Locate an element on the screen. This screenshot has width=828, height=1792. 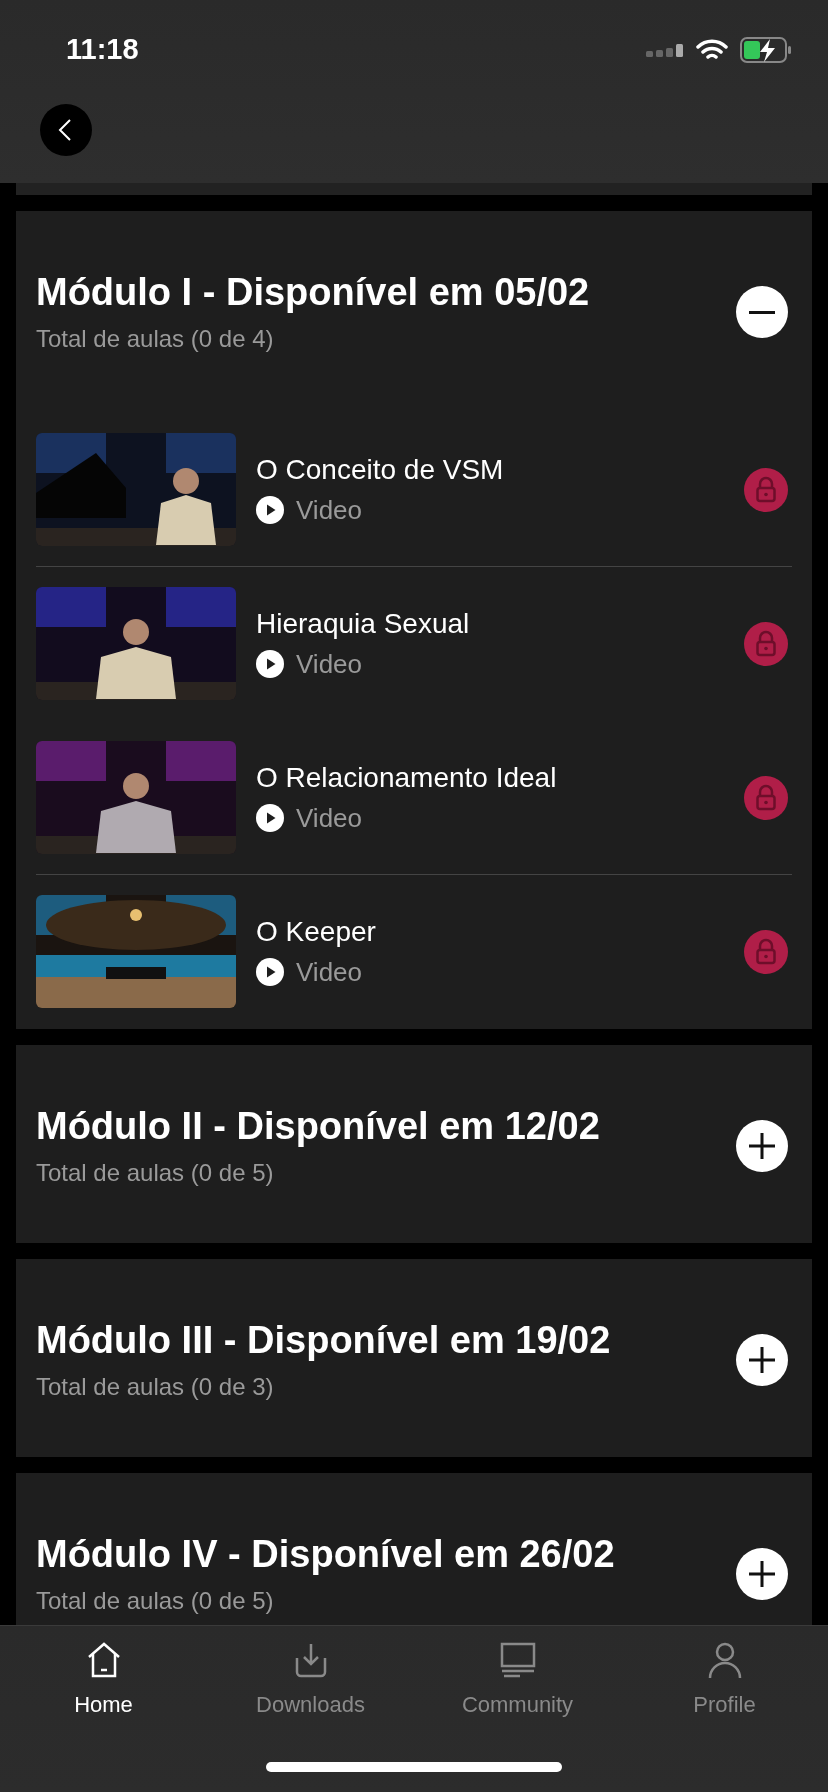
module-subtitle: Total de aulas (0 de 3) is located at coordinates (155, 1387).